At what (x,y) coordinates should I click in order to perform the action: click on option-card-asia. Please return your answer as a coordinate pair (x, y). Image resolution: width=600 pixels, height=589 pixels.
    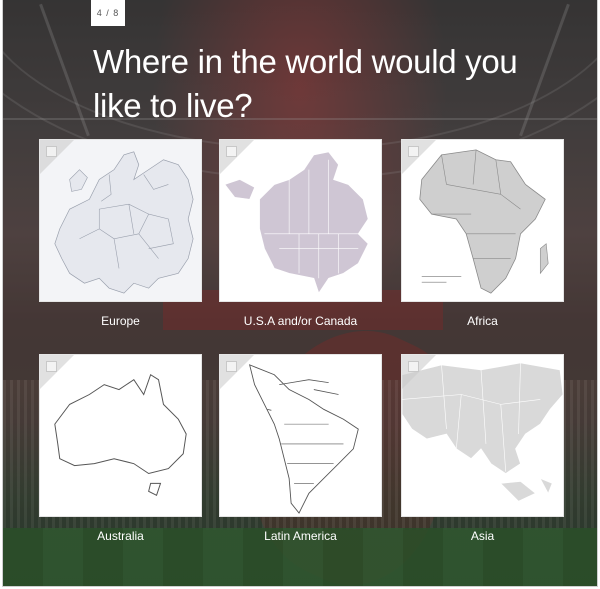
    Looking at the image, I should click on (482, 435).